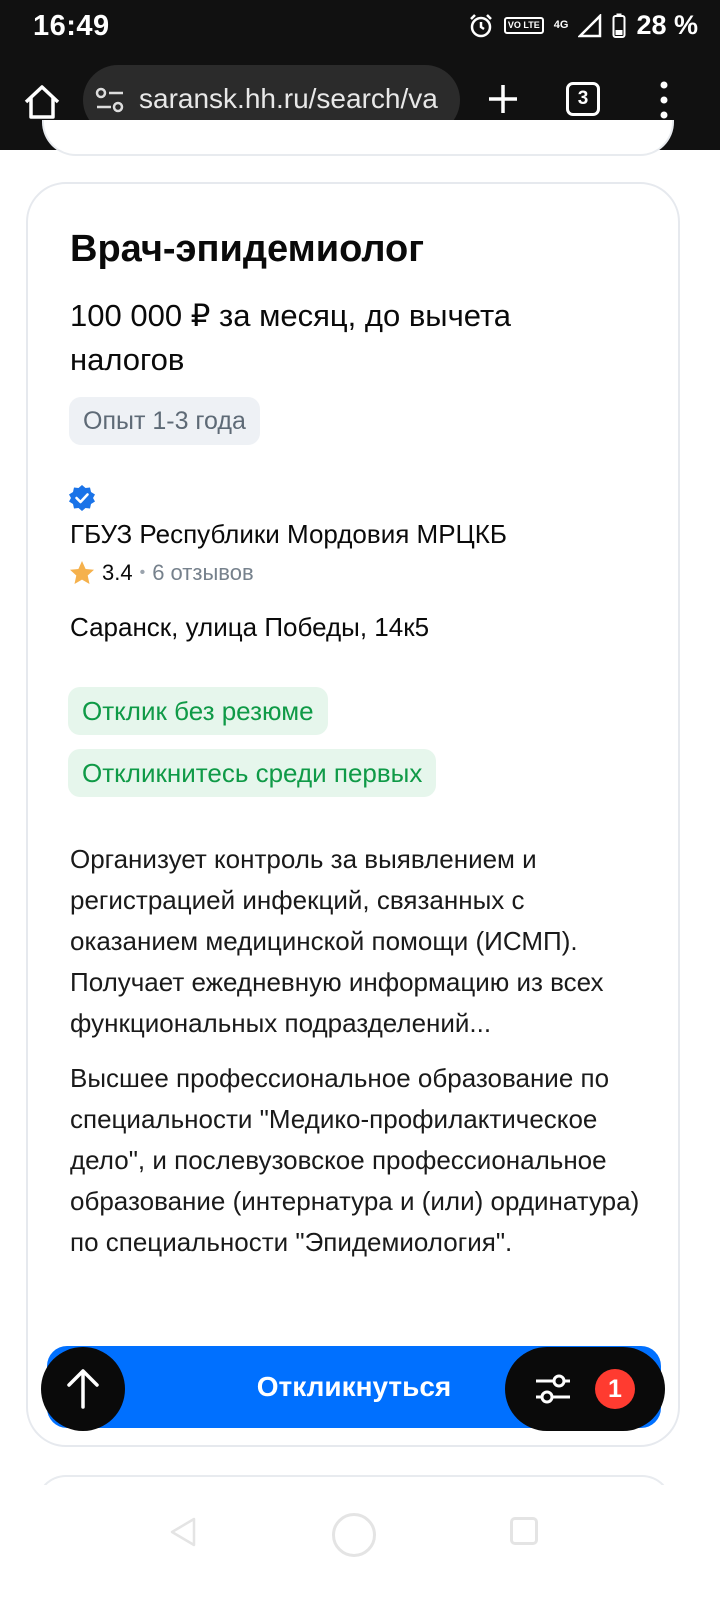 This screenshot has width=720, height=1600. I want to click on respond-first-chip: Откликнитесь среди первых, so click(252, 773).